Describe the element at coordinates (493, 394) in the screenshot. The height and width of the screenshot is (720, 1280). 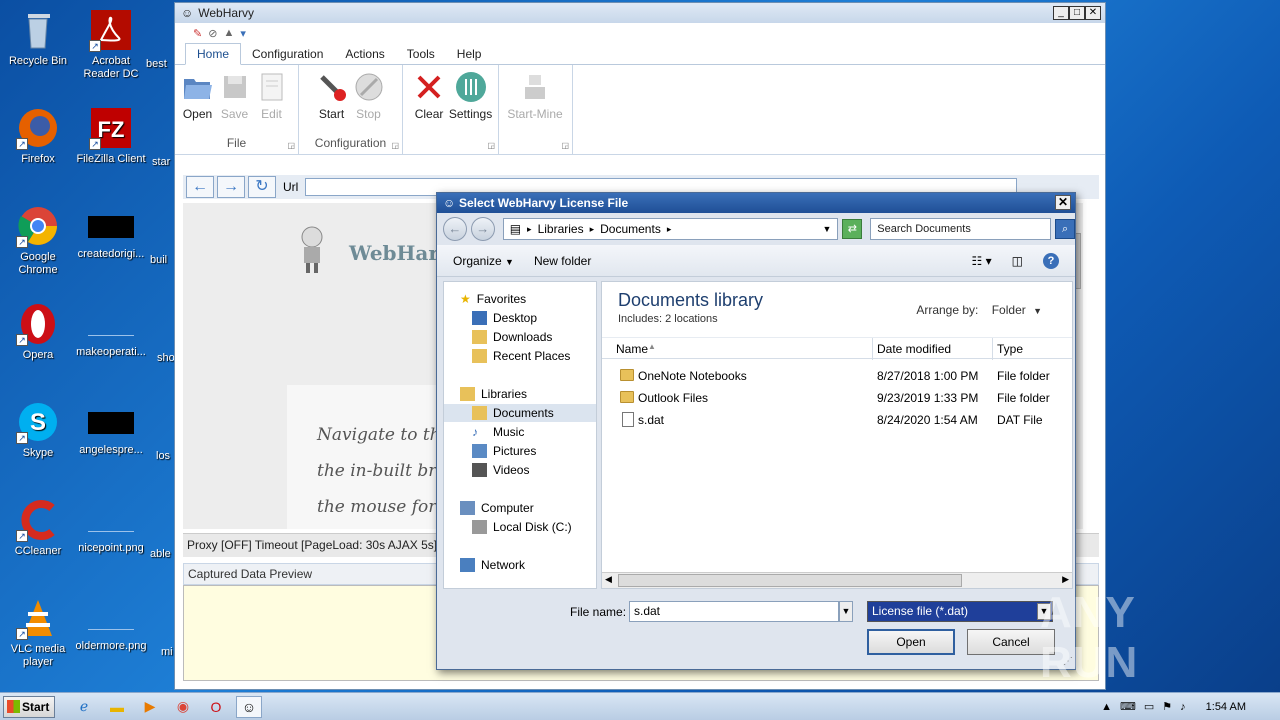
I see `nav-libraries: Libraries` at that location.